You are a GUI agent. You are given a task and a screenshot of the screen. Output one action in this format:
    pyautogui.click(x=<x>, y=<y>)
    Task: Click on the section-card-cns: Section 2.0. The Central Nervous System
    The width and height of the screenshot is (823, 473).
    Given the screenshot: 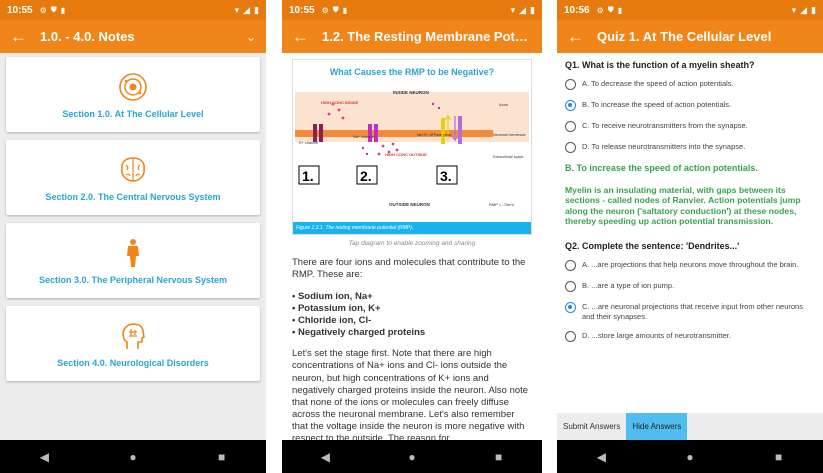 What is the action you would take?
    pyautogui.click(x=133, y=177)
    